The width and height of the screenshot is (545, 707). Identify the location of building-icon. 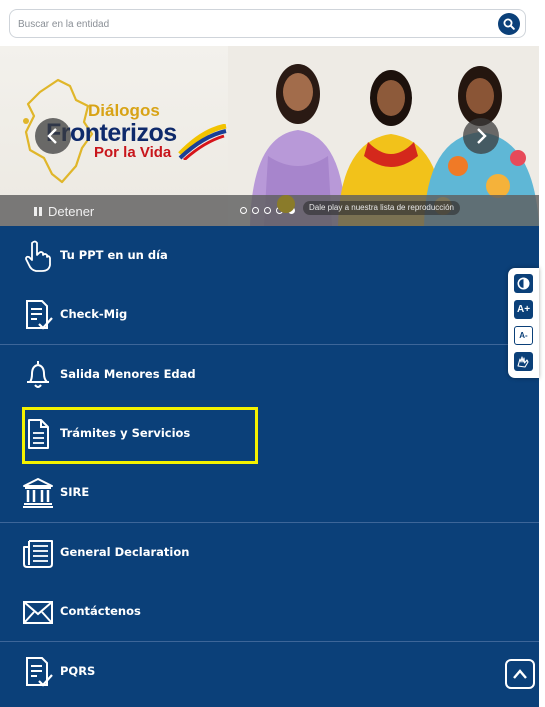
(38, 493).